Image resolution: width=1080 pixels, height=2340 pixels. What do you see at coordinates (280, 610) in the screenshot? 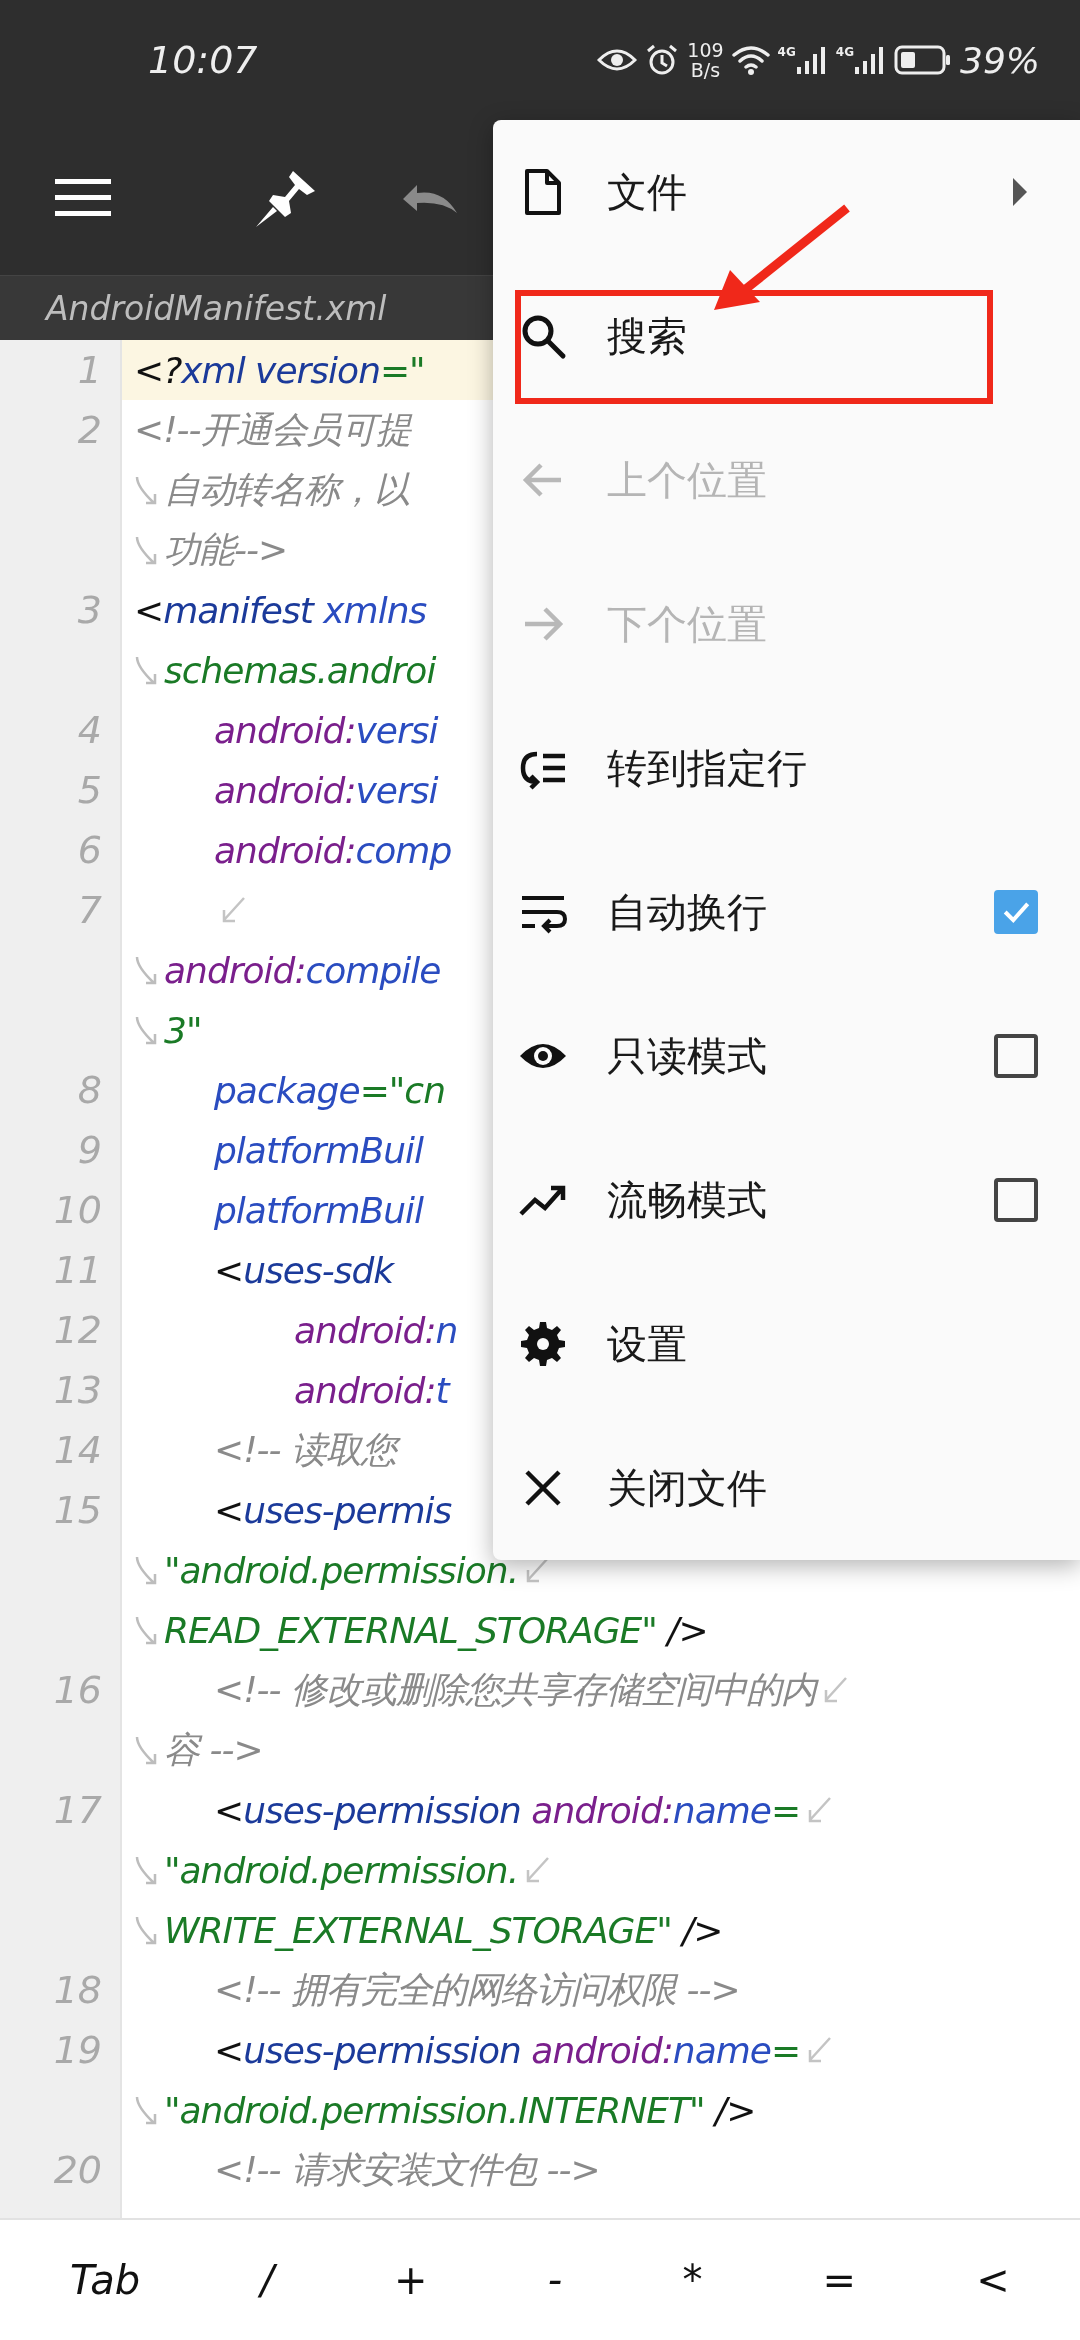
I see `code-line: <manifest xmlns` at bounding box center [280, 610].